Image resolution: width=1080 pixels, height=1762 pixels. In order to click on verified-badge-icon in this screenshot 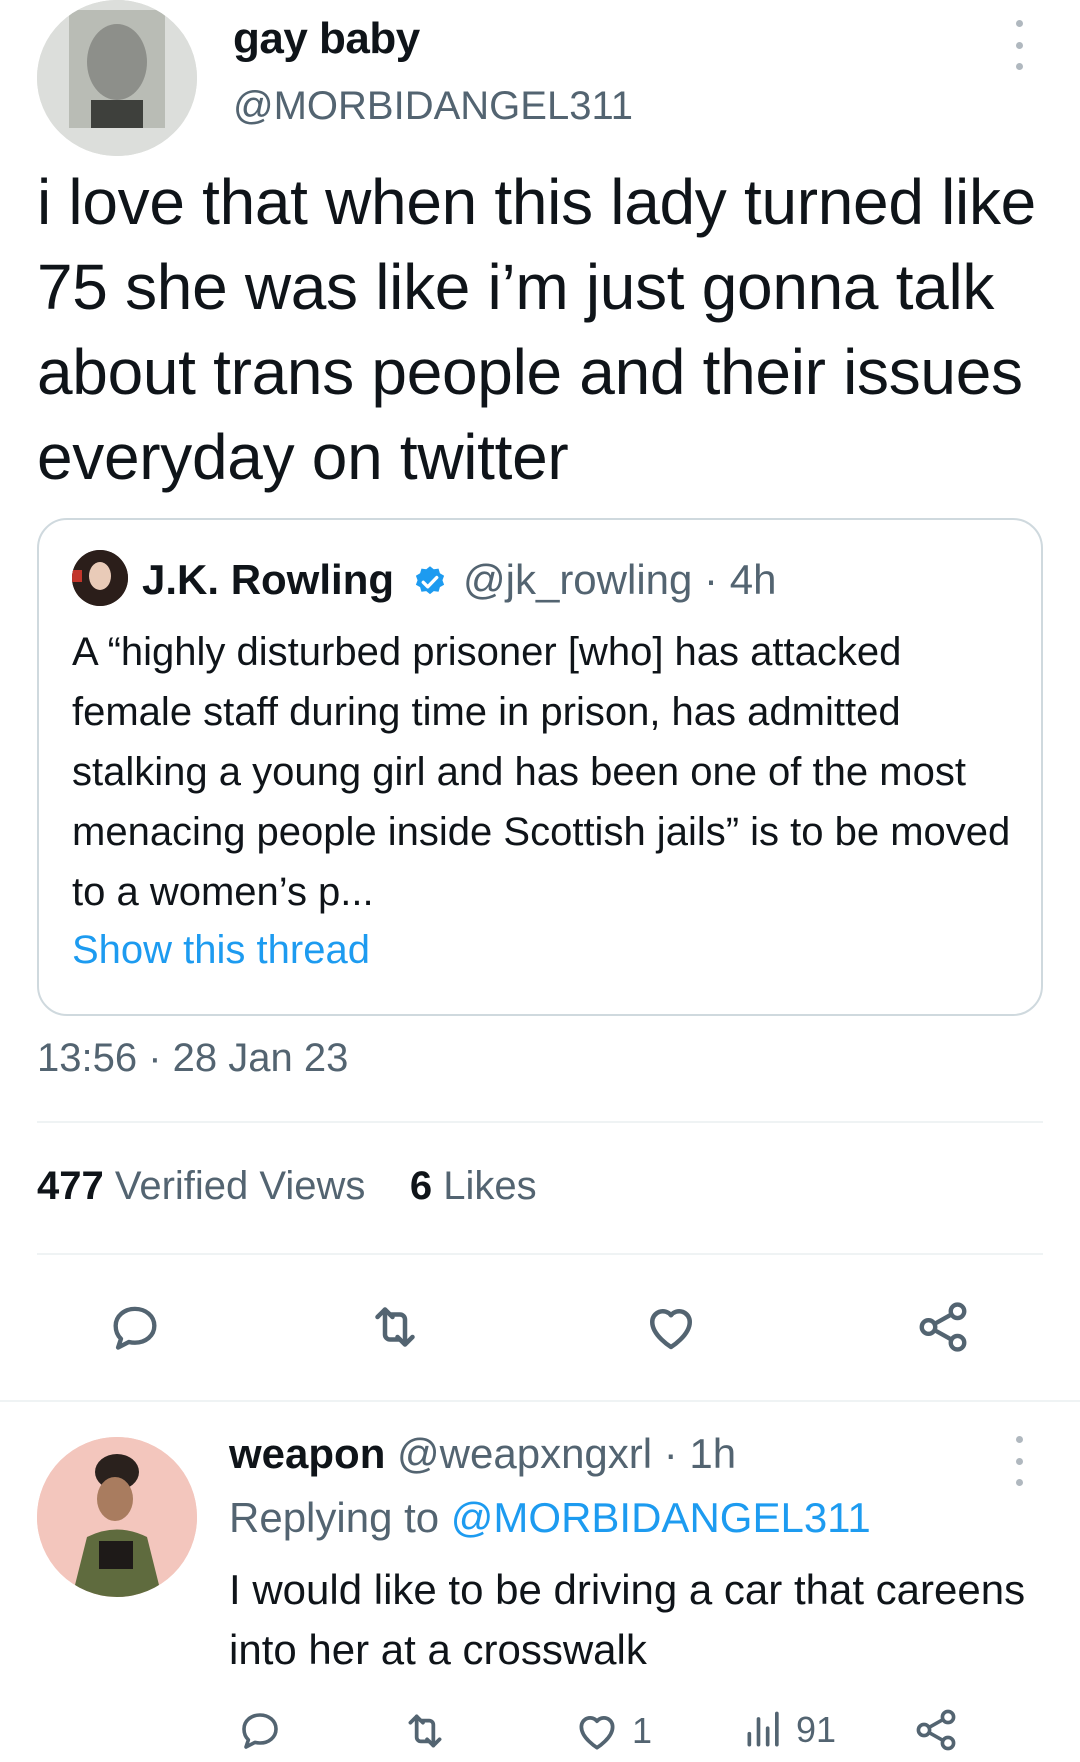, I will do `click(430, 582)`.